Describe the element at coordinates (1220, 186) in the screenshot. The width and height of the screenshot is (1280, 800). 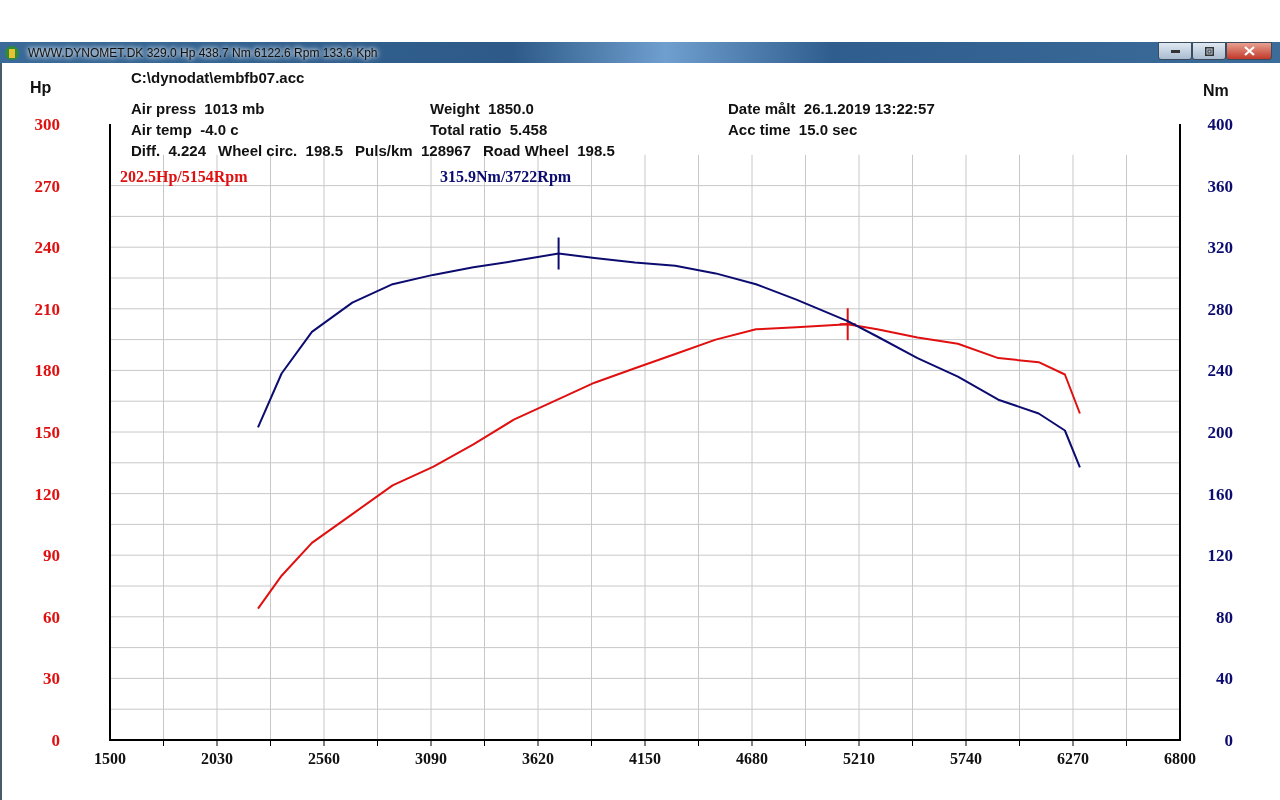
I see `y-tick-label: 360` at that location.